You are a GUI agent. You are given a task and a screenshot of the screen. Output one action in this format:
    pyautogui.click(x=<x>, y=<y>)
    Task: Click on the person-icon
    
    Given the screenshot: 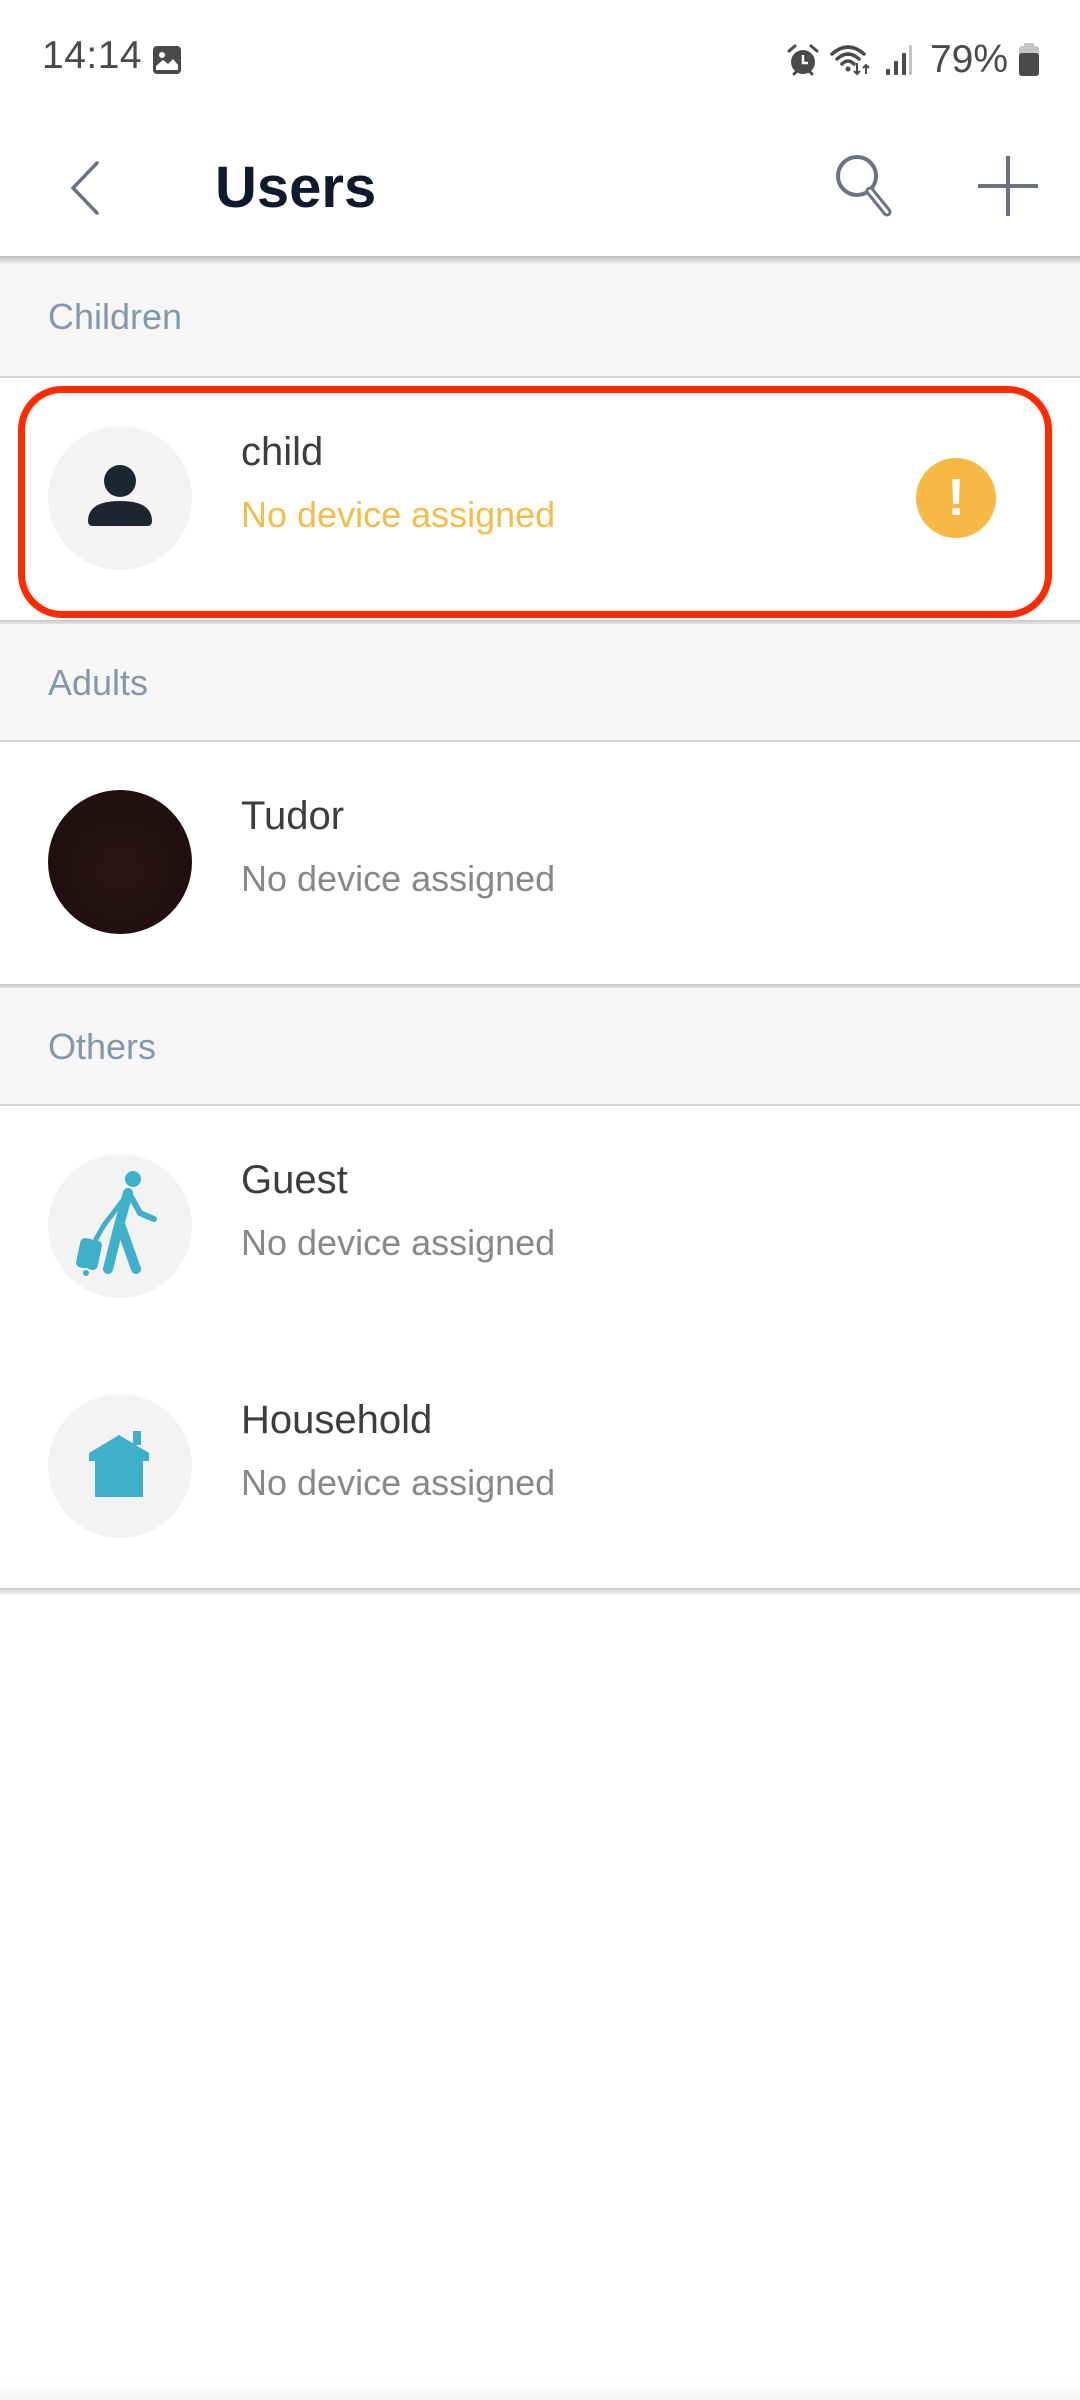 What is the action you would take?
    pyautogui.click(x=120, y=498)
    